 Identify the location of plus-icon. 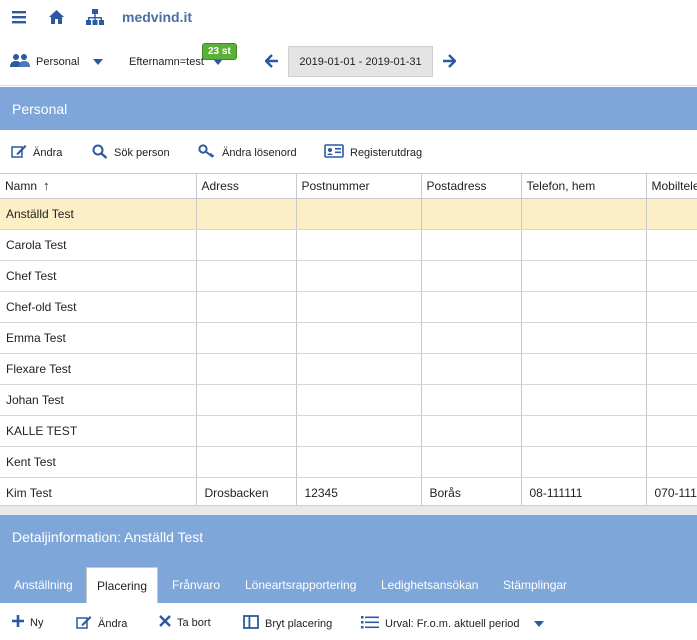
(18, 622).